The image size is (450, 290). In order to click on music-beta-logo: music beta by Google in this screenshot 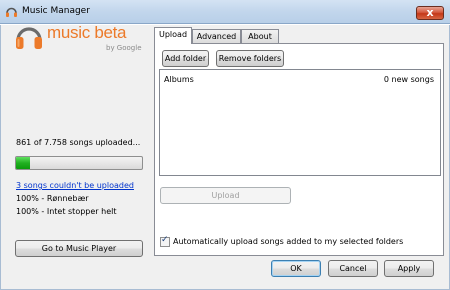, I will do `click(84, 41)`.